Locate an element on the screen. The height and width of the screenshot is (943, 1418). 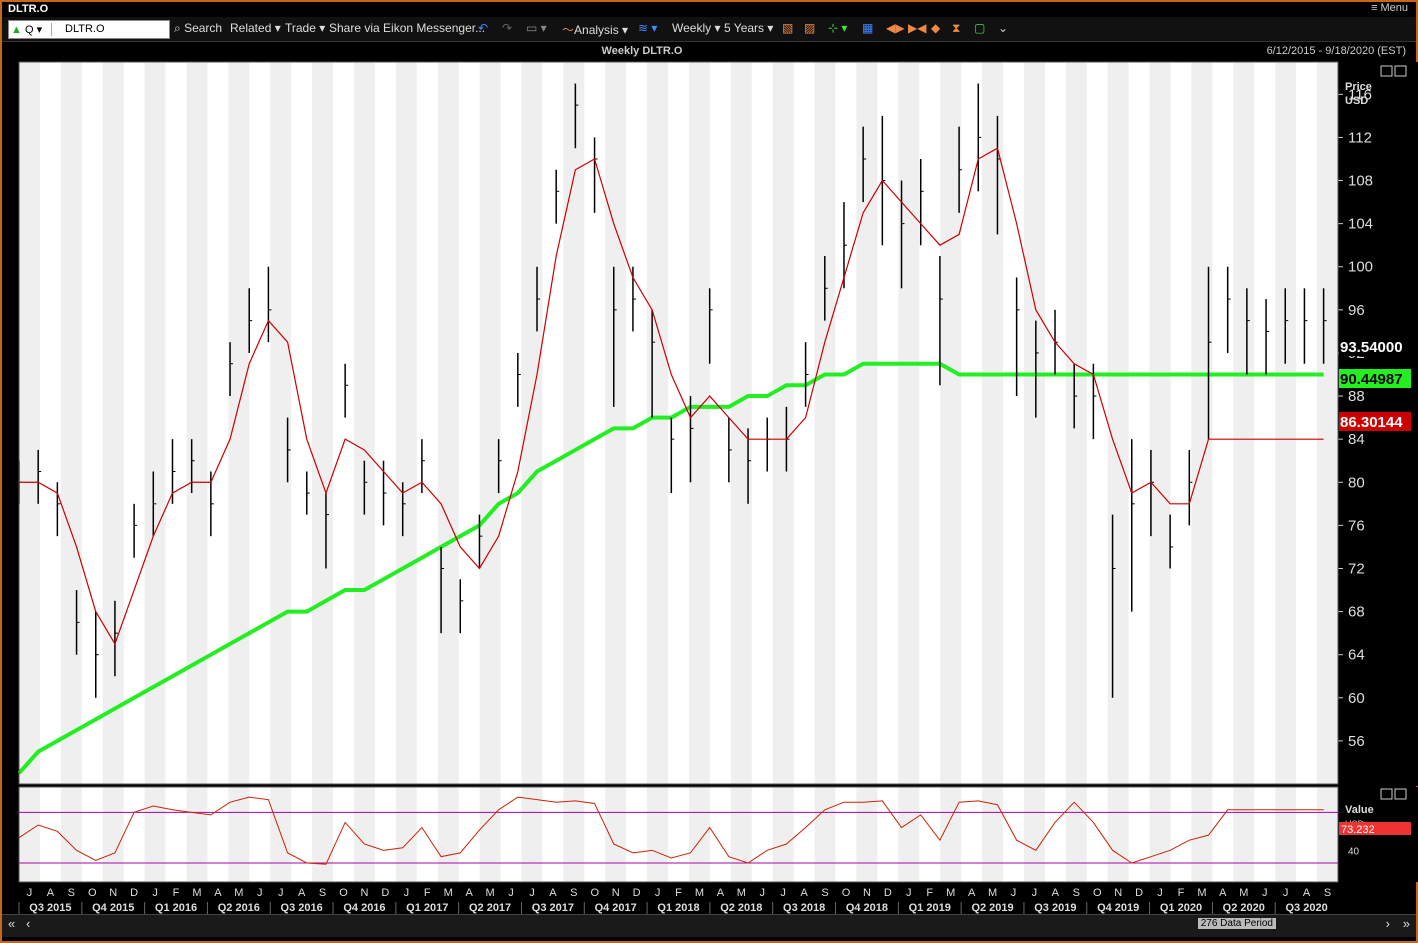
month-label: N is located at coordinates (364, 893).